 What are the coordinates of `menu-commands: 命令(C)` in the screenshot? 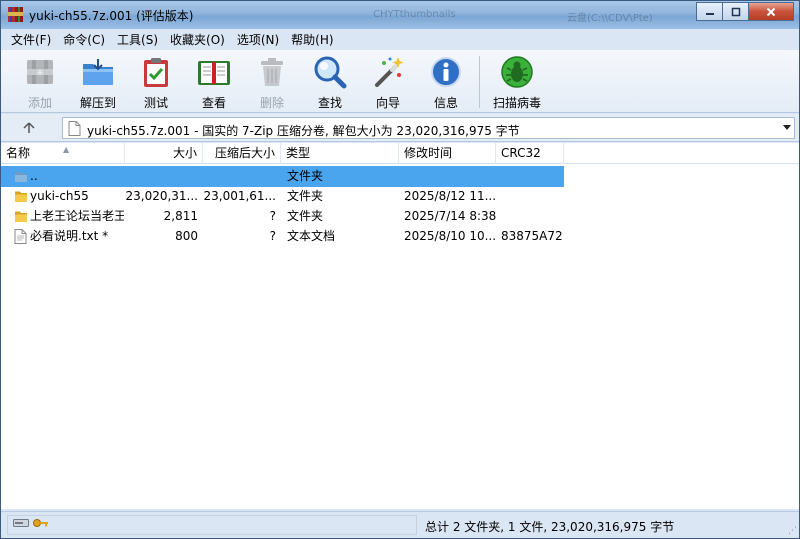 It's located at (84, 40).